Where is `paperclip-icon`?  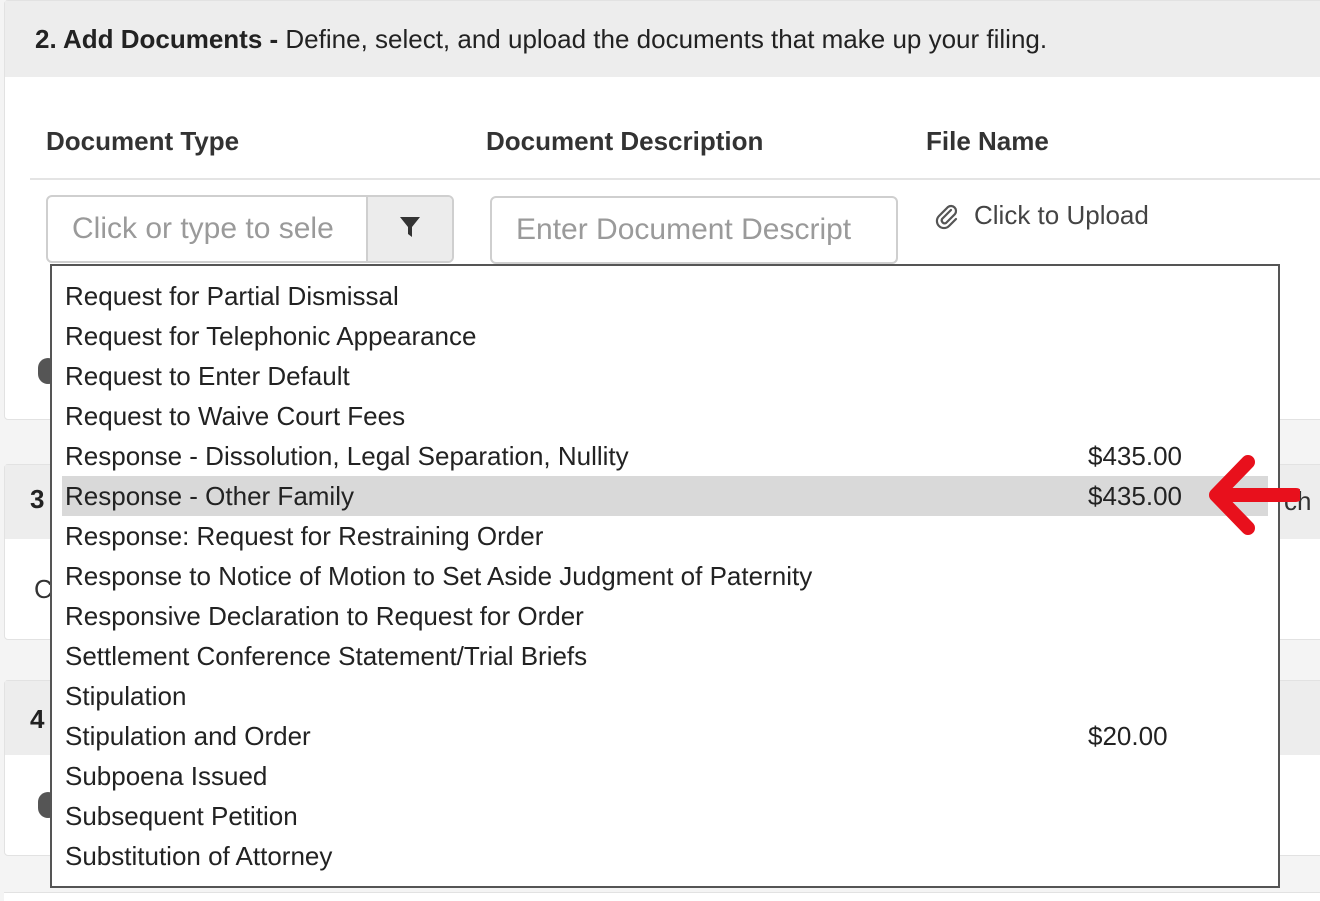 paperclip-icon is located at coordinates (947, 216).